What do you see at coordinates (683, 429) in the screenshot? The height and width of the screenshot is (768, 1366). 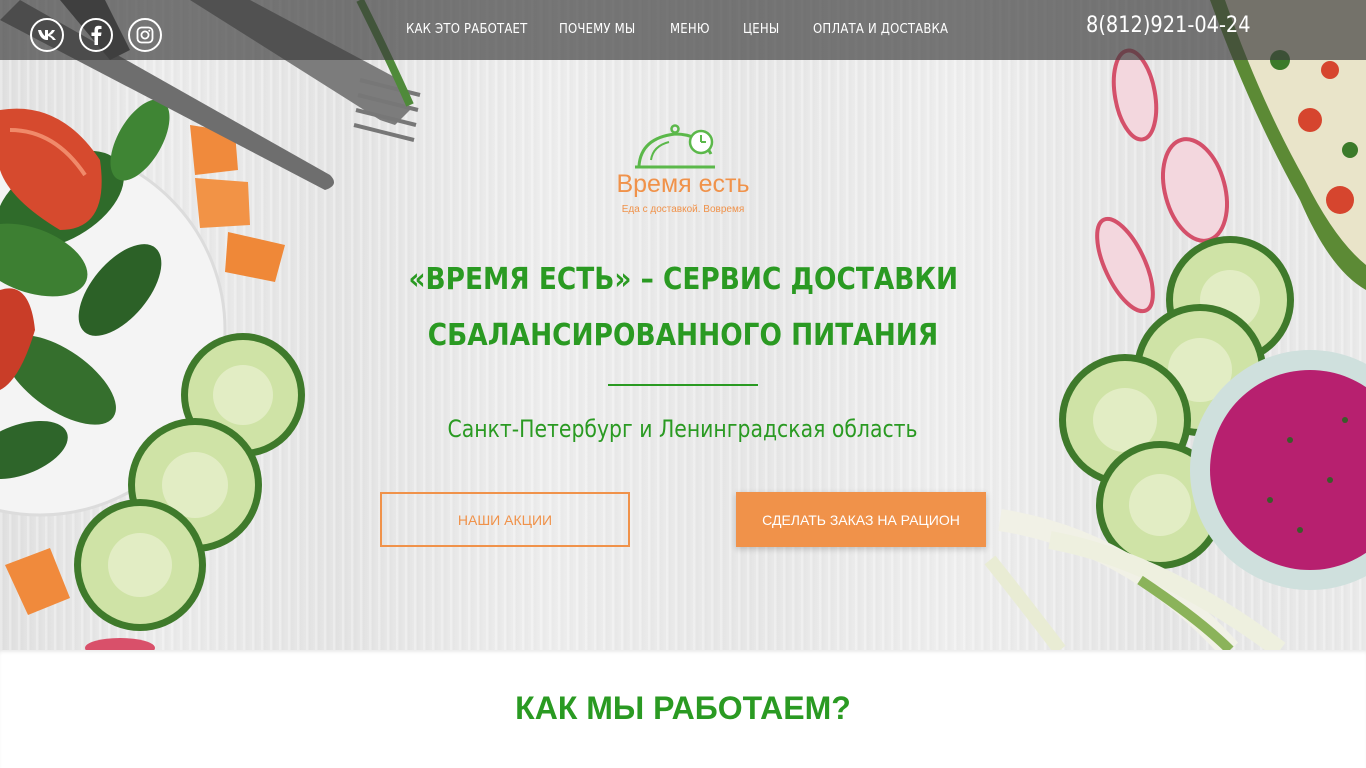 I see `region-subtitle: Санкт-Петербург и Ленинградская область` at bounding box center [683, 429].